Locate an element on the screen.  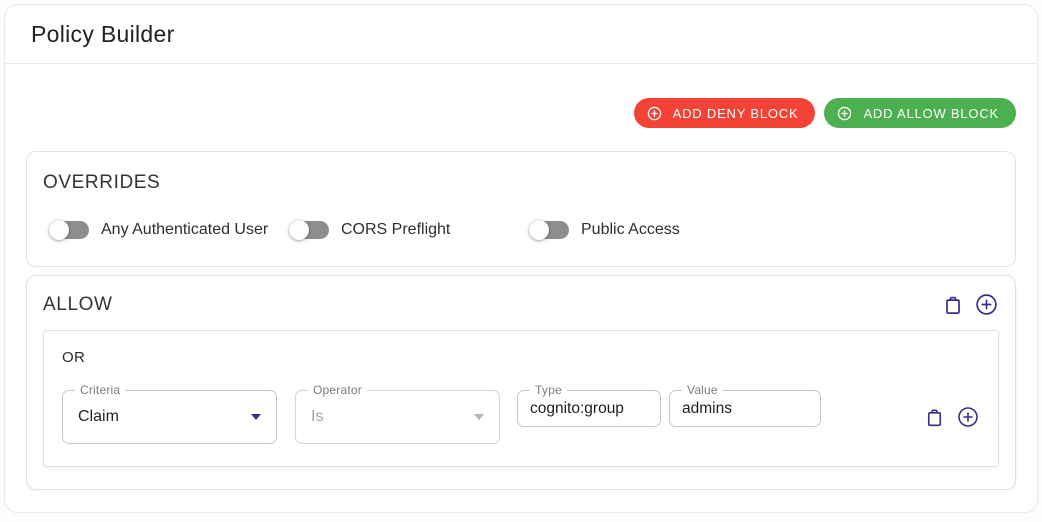
value-field-label: Value is located at coordinates (702, 390).